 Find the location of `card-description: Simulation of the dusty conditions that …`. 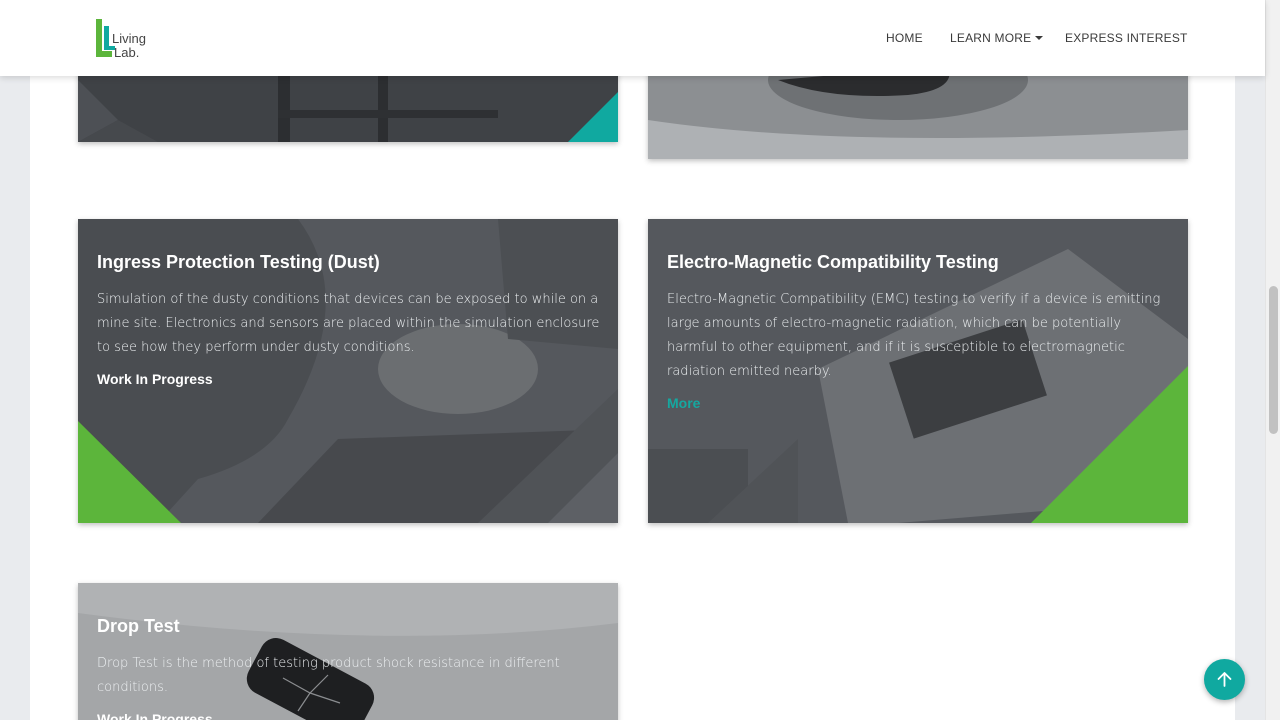

card-description: Simulation of the dusty conditions that … is located at coordinates (348, 323).